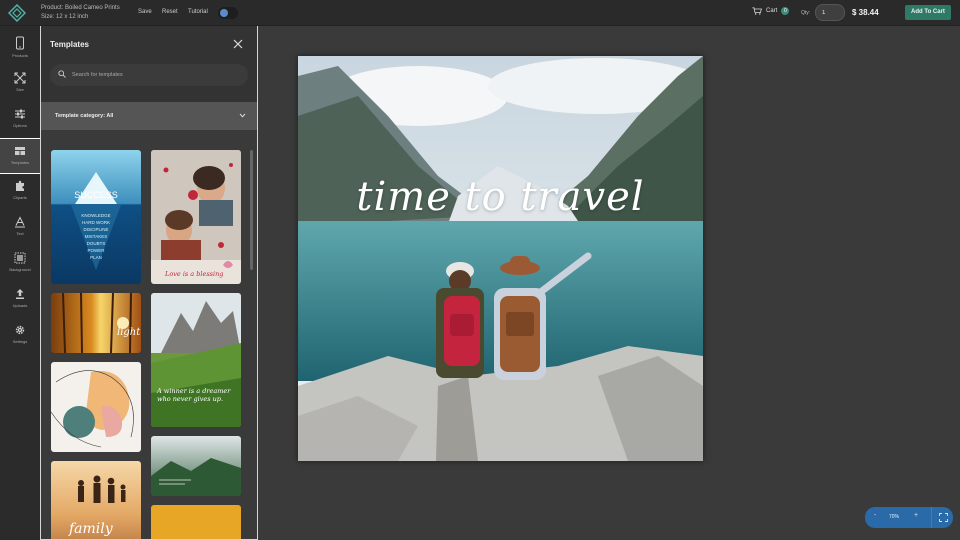 The width and height of the screenshot is (960, 540). What do you see at coordinates (129, 332) in the screenshot?
I see `template-caption: light` at bounding box center [129, 332].